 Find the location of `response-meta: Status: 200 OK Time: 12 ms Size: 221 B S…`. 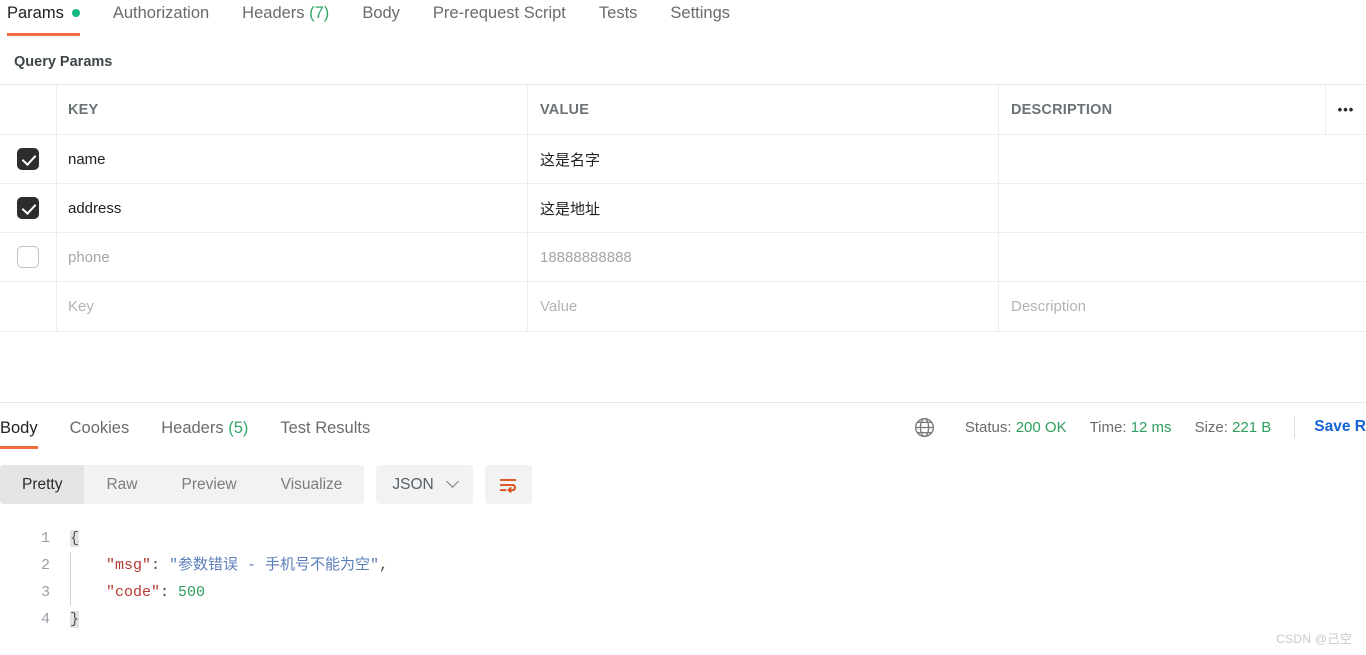

response-meta: Status: 200 OK Time: 12 ms Size: 221 B S… is located at coordinates (1139, 427).